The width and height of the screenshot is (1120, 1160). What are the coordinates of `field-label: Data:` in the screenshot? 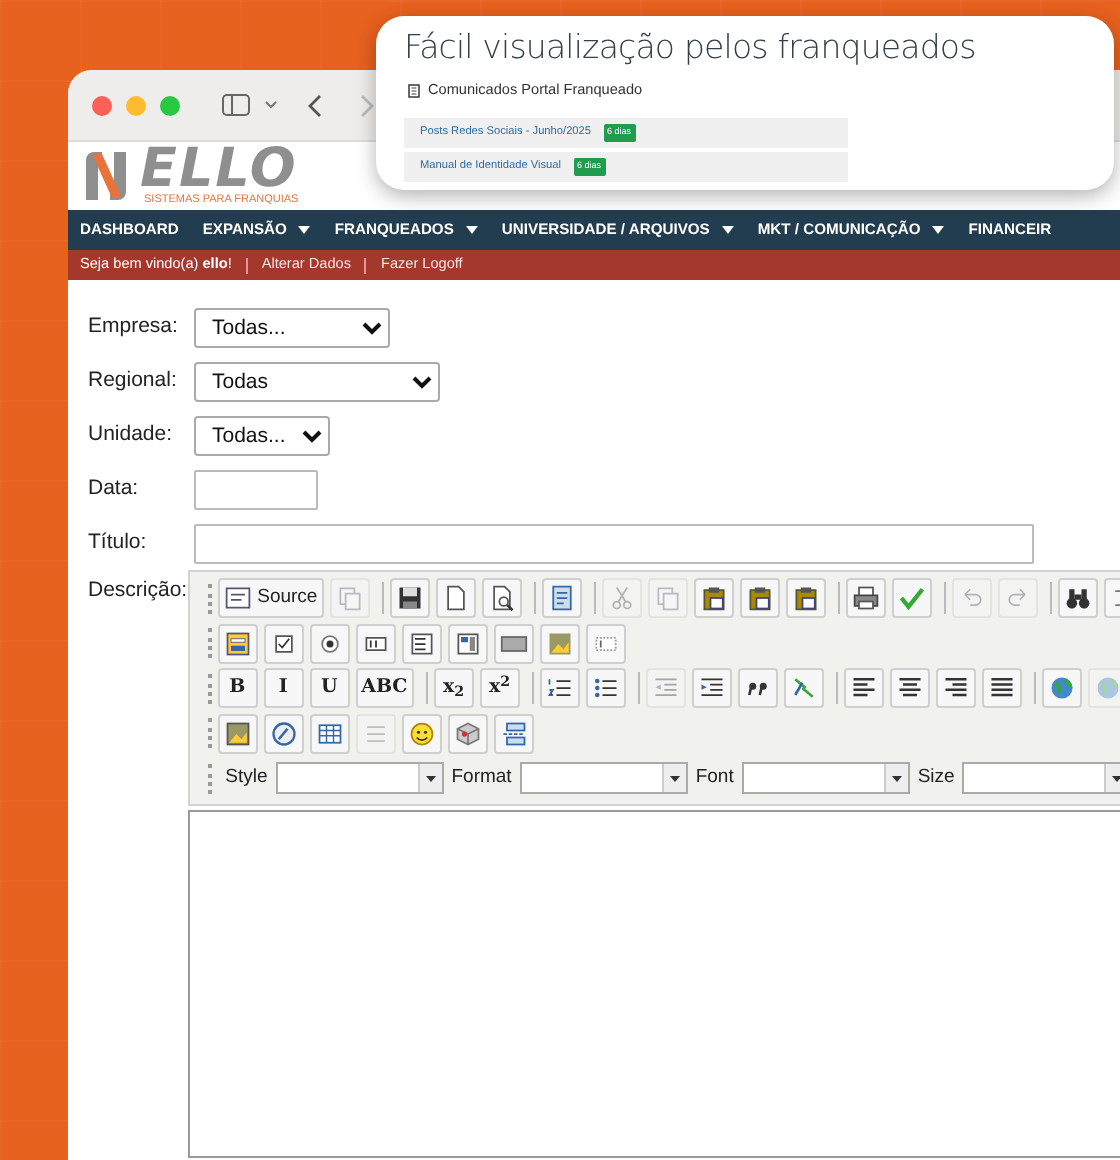 It's located at (114, 488).